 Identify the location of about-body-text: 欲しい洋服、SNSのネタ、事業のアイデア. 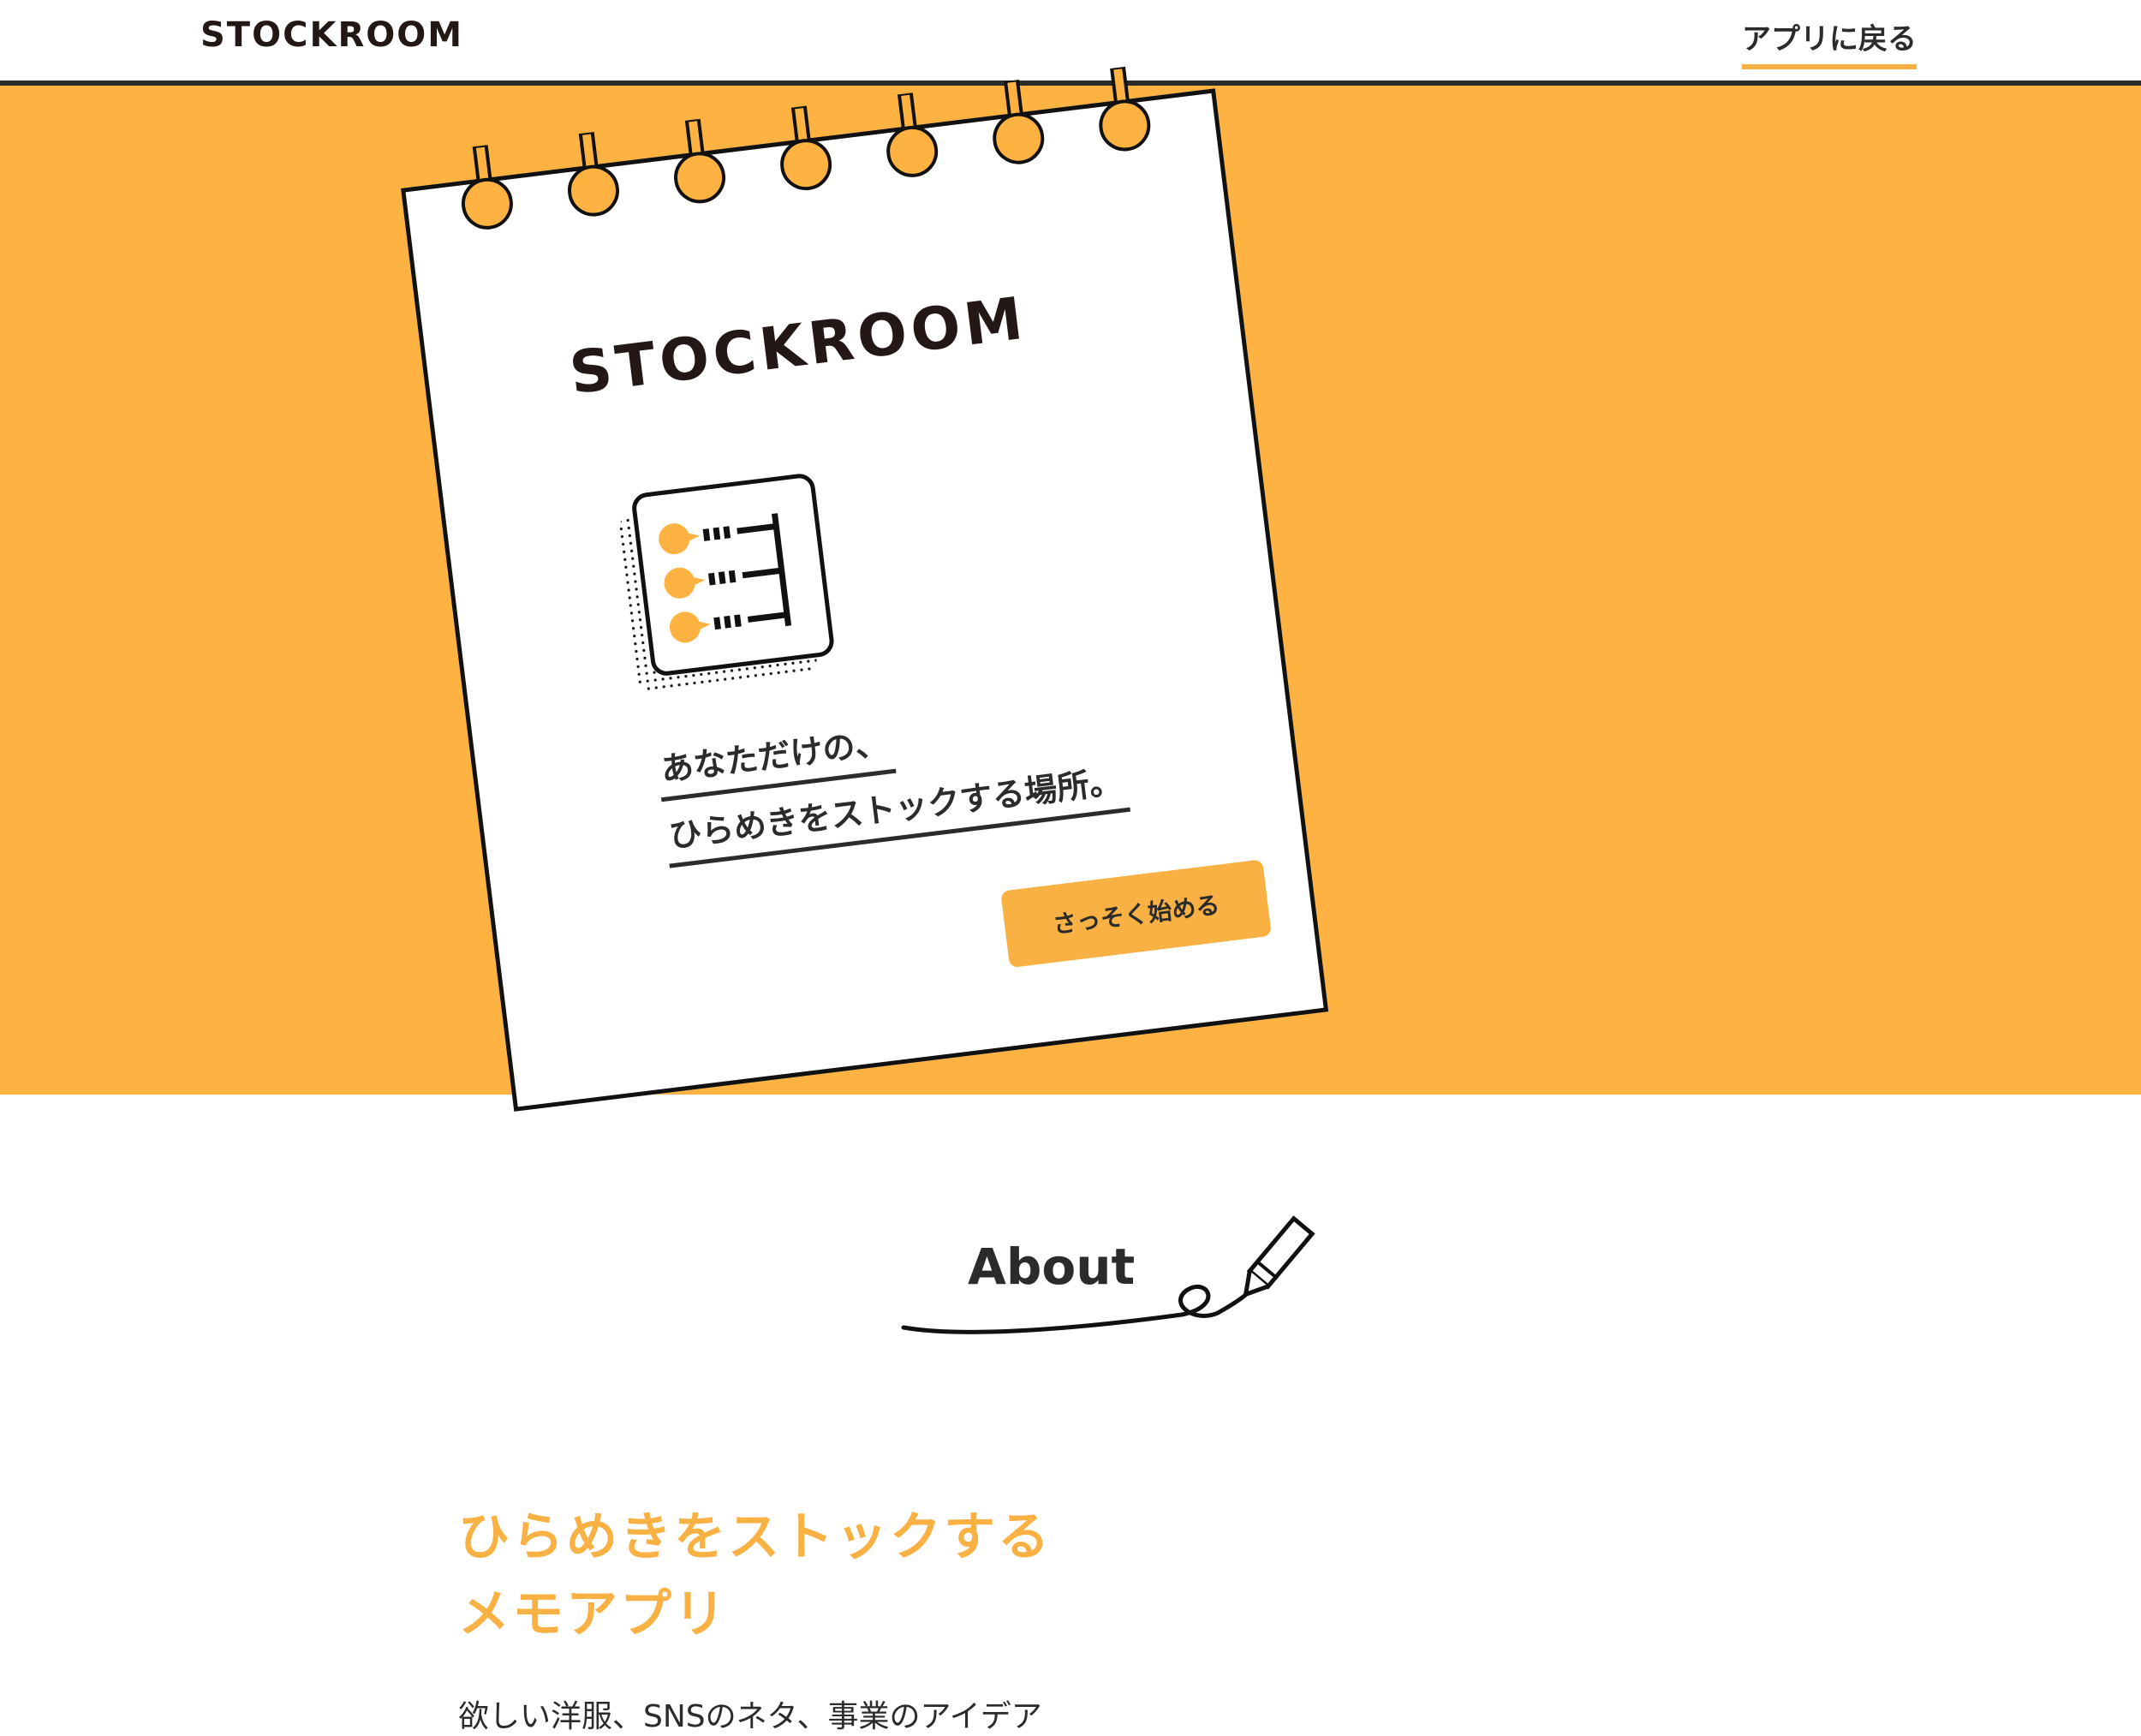
(750, 1716).